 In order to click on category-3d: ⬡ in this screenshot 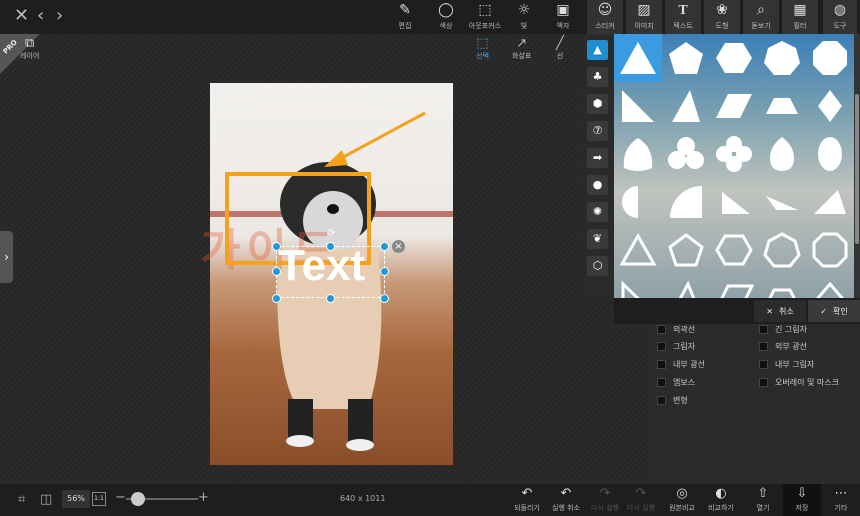, I will do `click(597, 266)`.